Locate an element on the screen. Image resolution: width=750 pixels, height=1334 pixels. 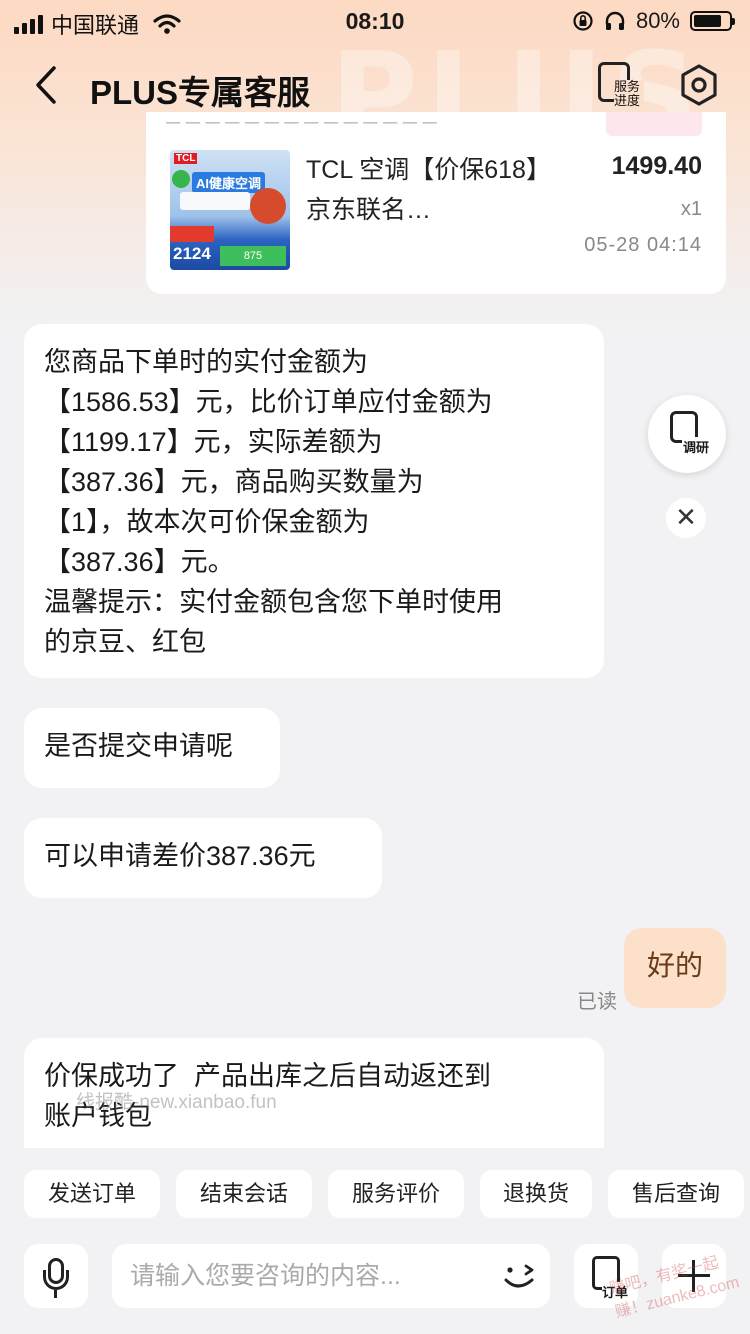
emoji-icon is located at coordinates (520, 1277).